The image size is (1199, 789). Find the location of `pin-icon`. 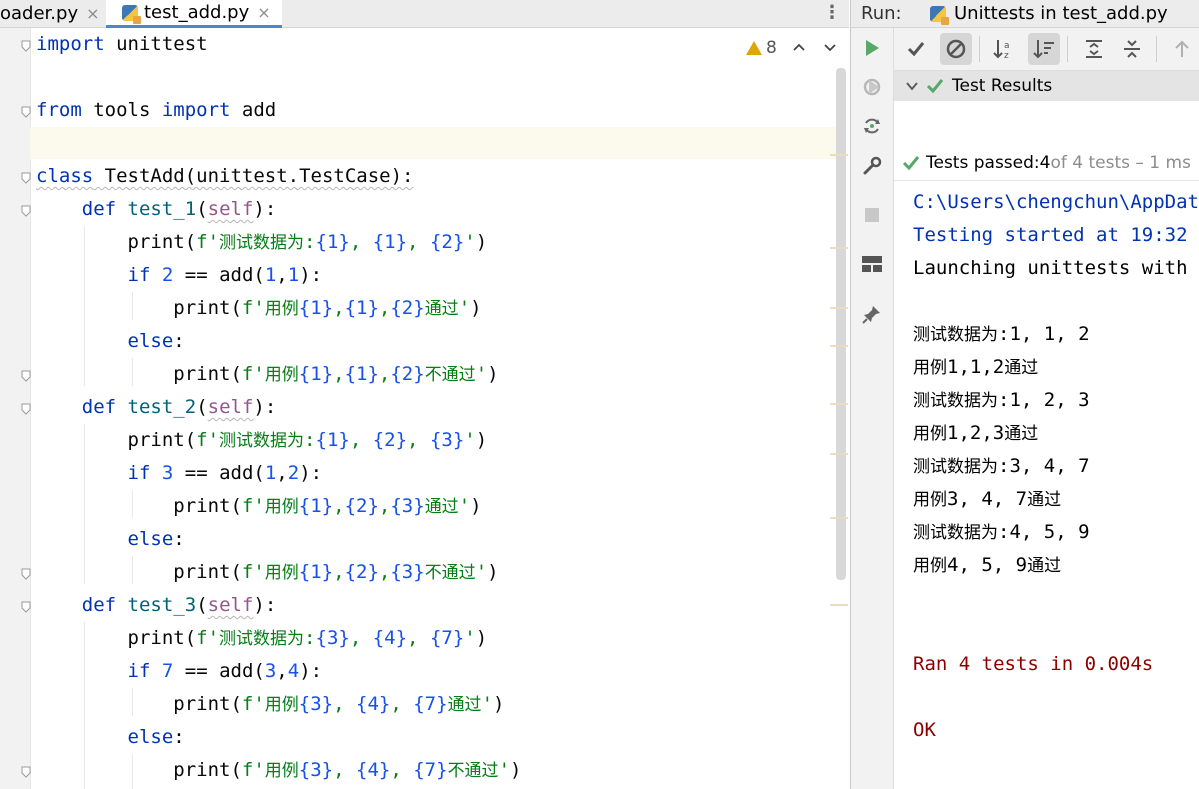

pin-icon is located at coordinates (872, 314).